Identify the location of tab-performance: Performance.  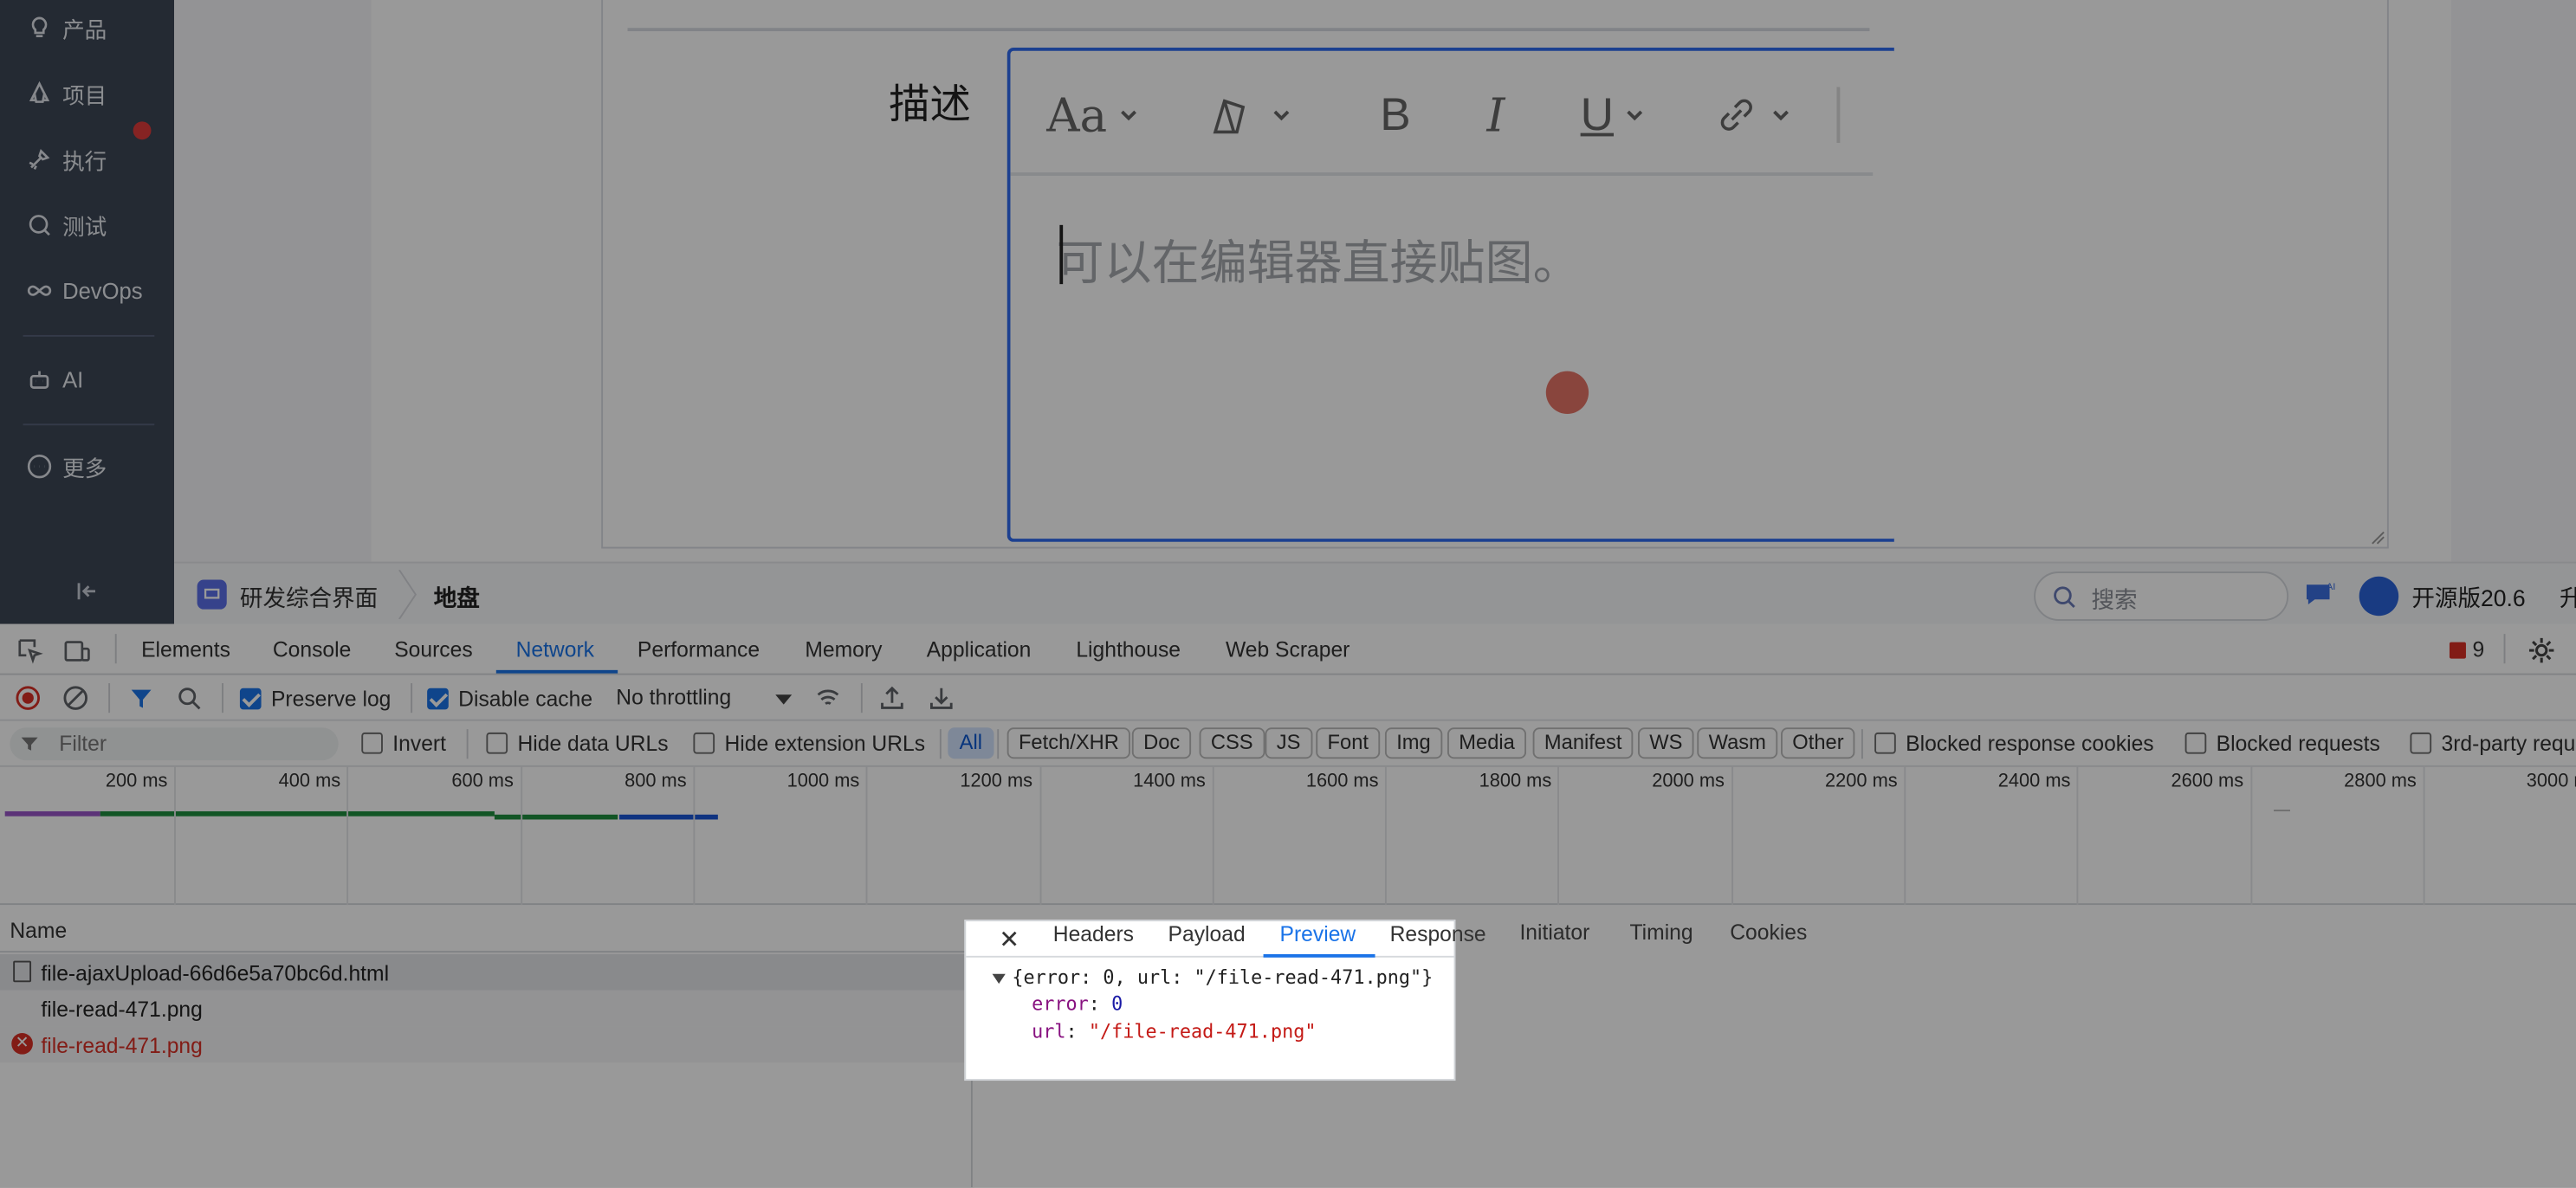
(699, 649).